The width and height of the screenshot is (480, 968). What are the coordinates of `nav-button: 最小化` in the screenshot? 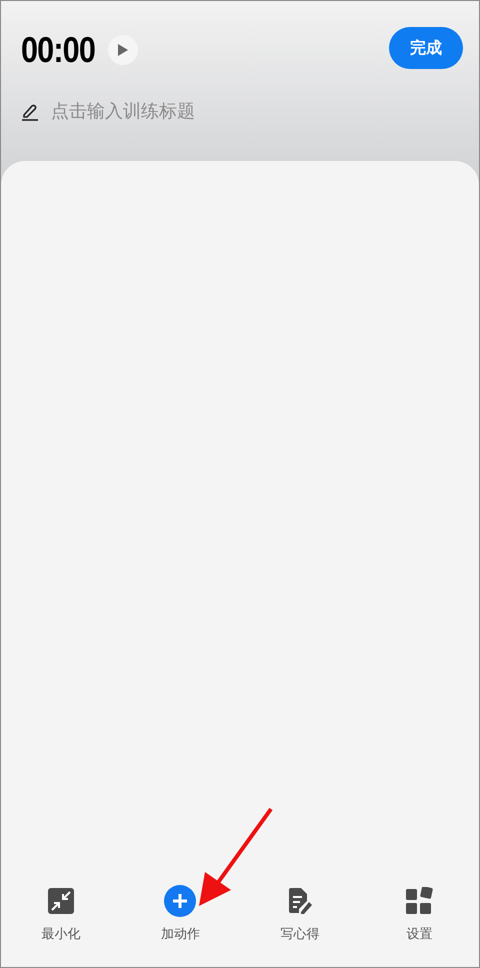 It's located at (60, 914).